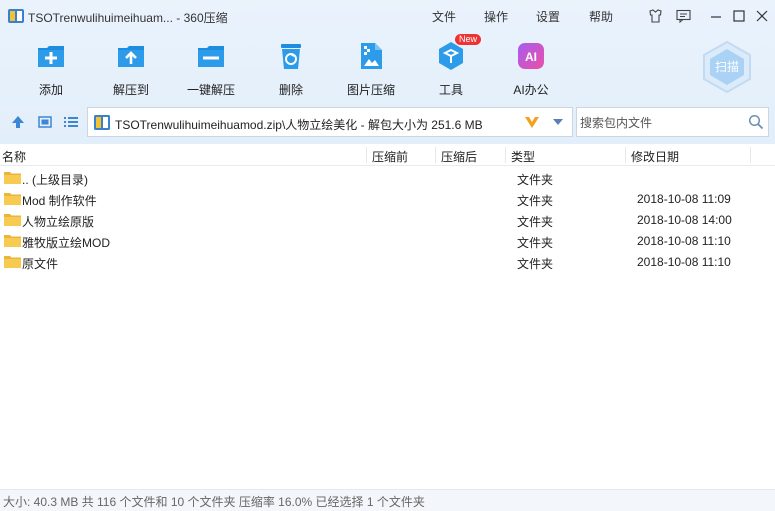 The width and height of the screenshot is (775, 511). What do you see at coordinates (51, 56) in the screenshot?
I see `add-icon` at bounding box center [51, 56].